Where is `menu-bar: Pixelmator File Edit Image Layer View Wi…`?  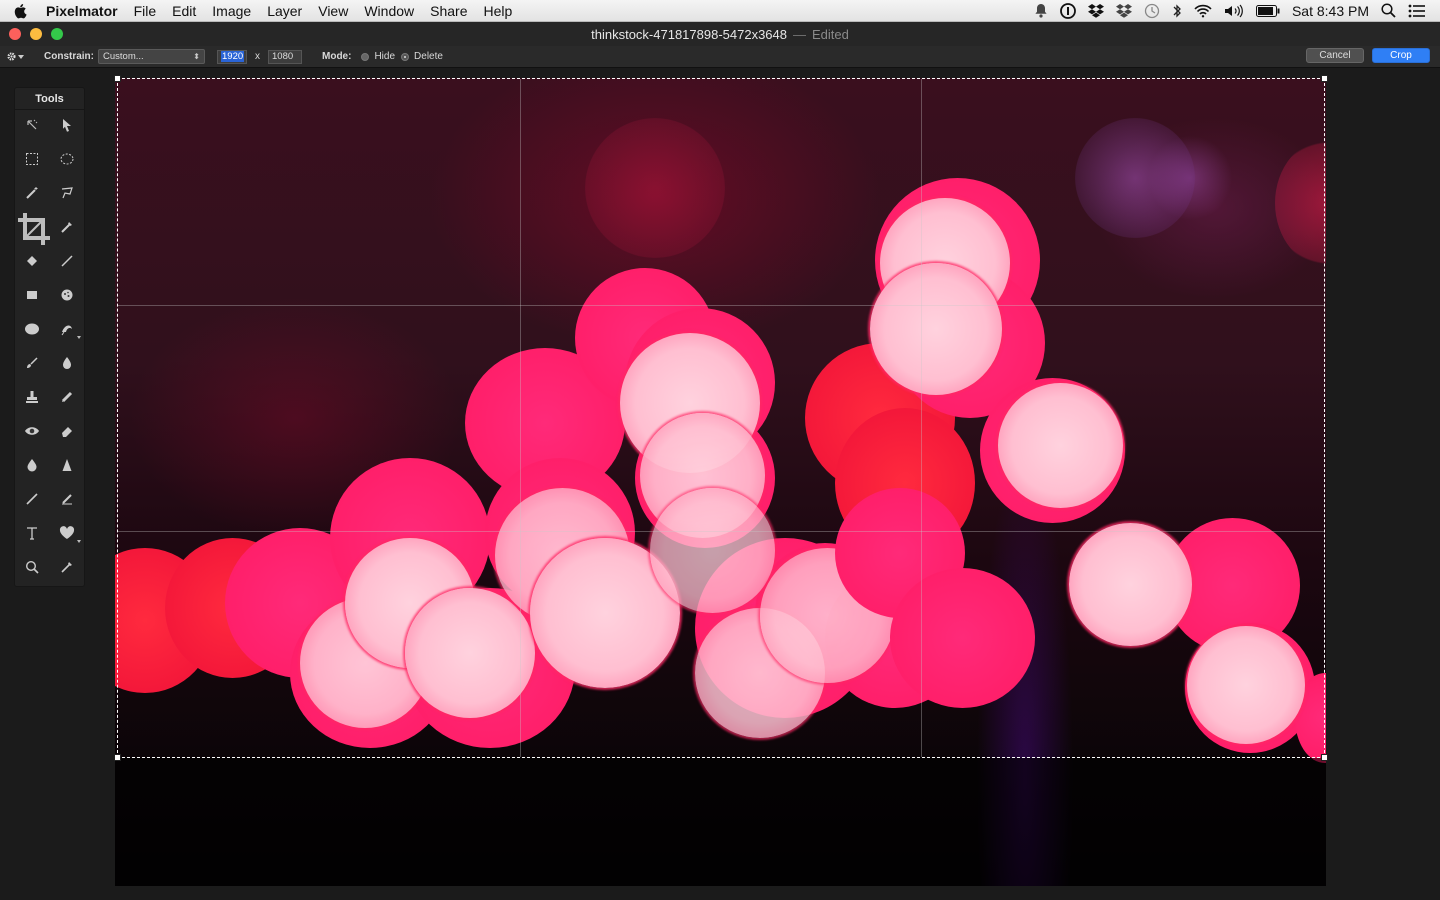
menu-bar: Pixelmator File Edit Image Layer View Wi… is located at coordinates (720, 11).